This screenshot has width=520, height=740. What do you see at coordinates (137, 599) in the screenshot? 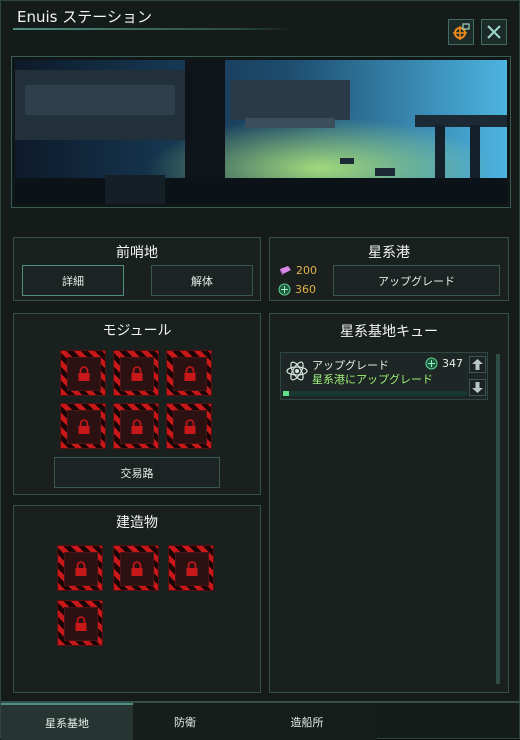
I see `buildings-panel: 建造物` at bounding box center [137, 599].